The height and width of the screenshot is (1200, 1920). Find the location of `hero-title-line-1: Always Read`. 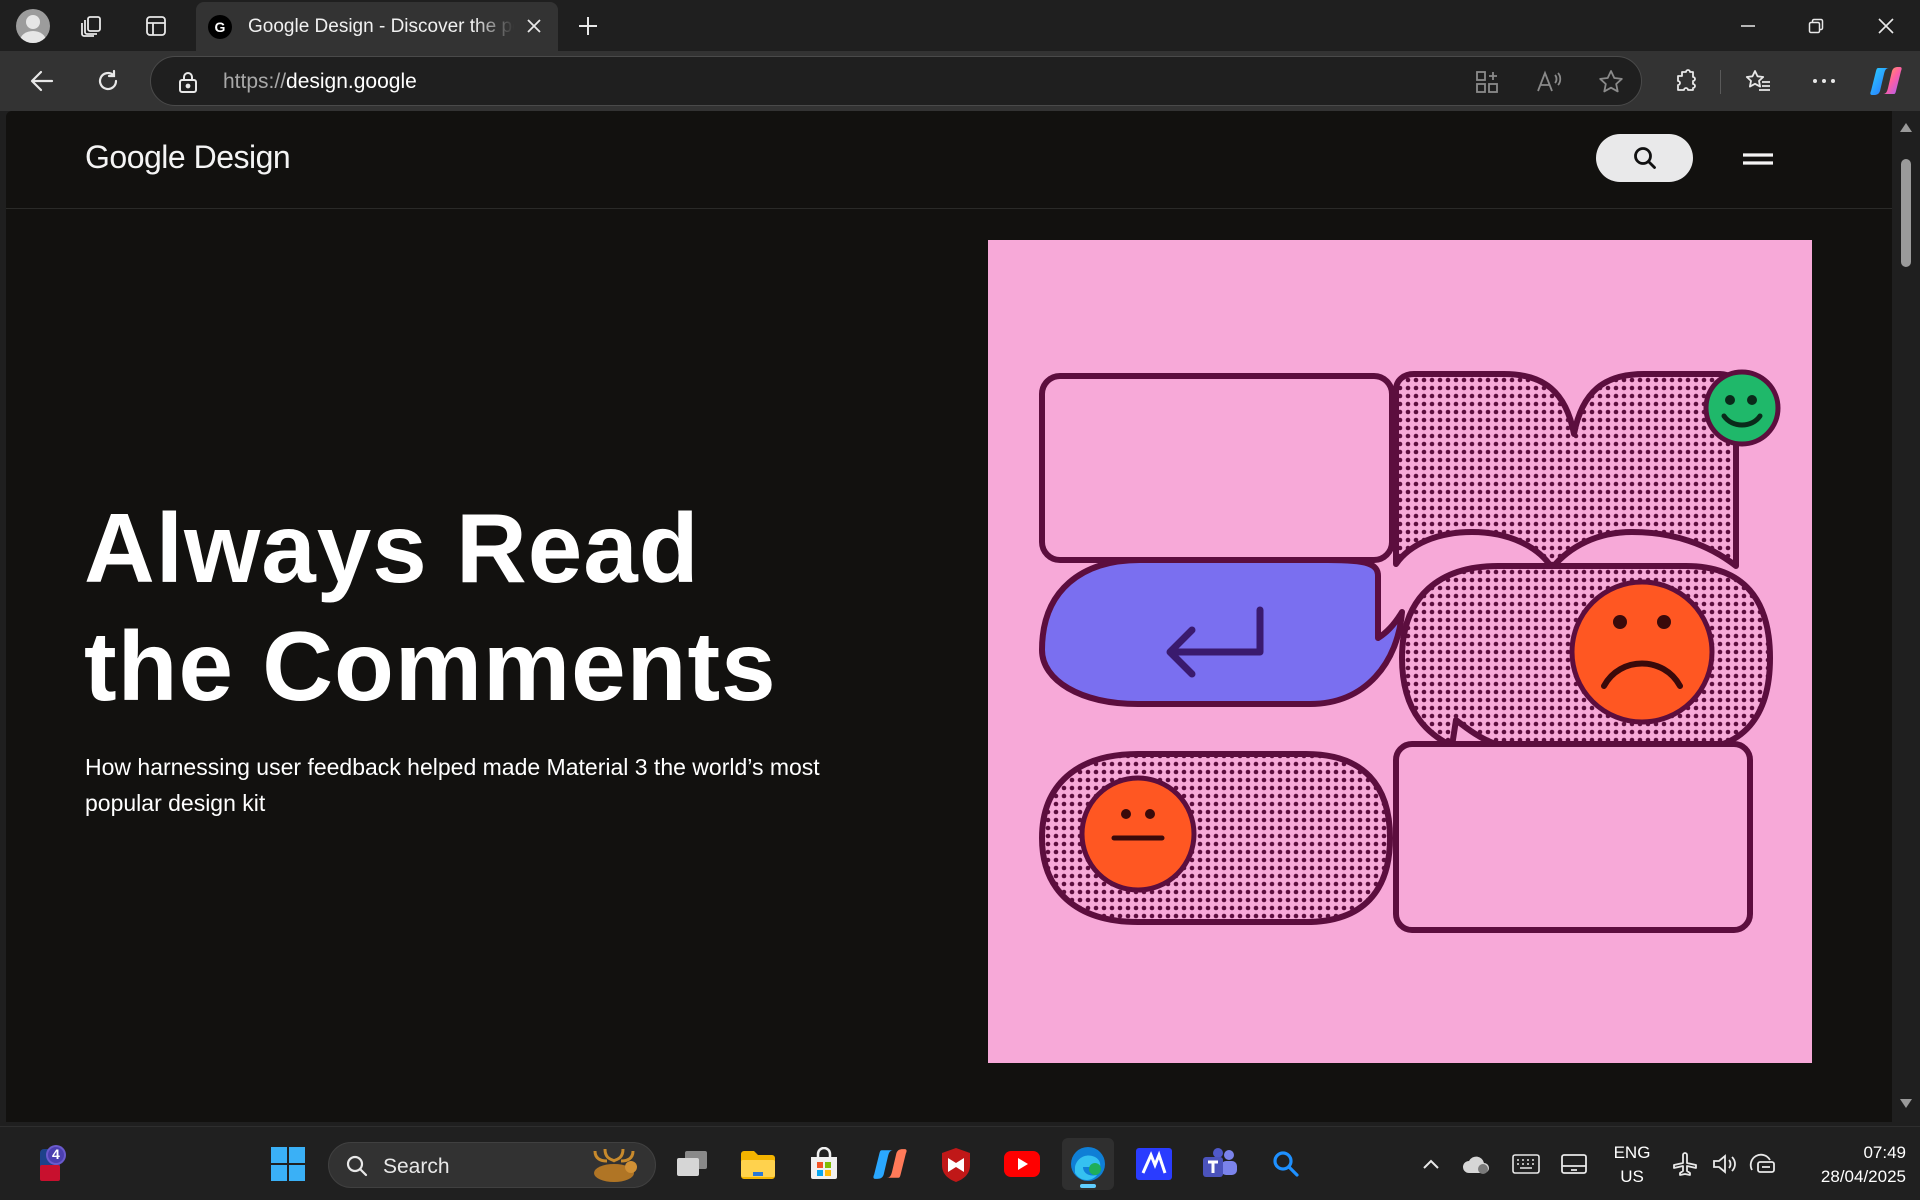

hero-title-line-1: Always Read is located at coordinates (392, 548).